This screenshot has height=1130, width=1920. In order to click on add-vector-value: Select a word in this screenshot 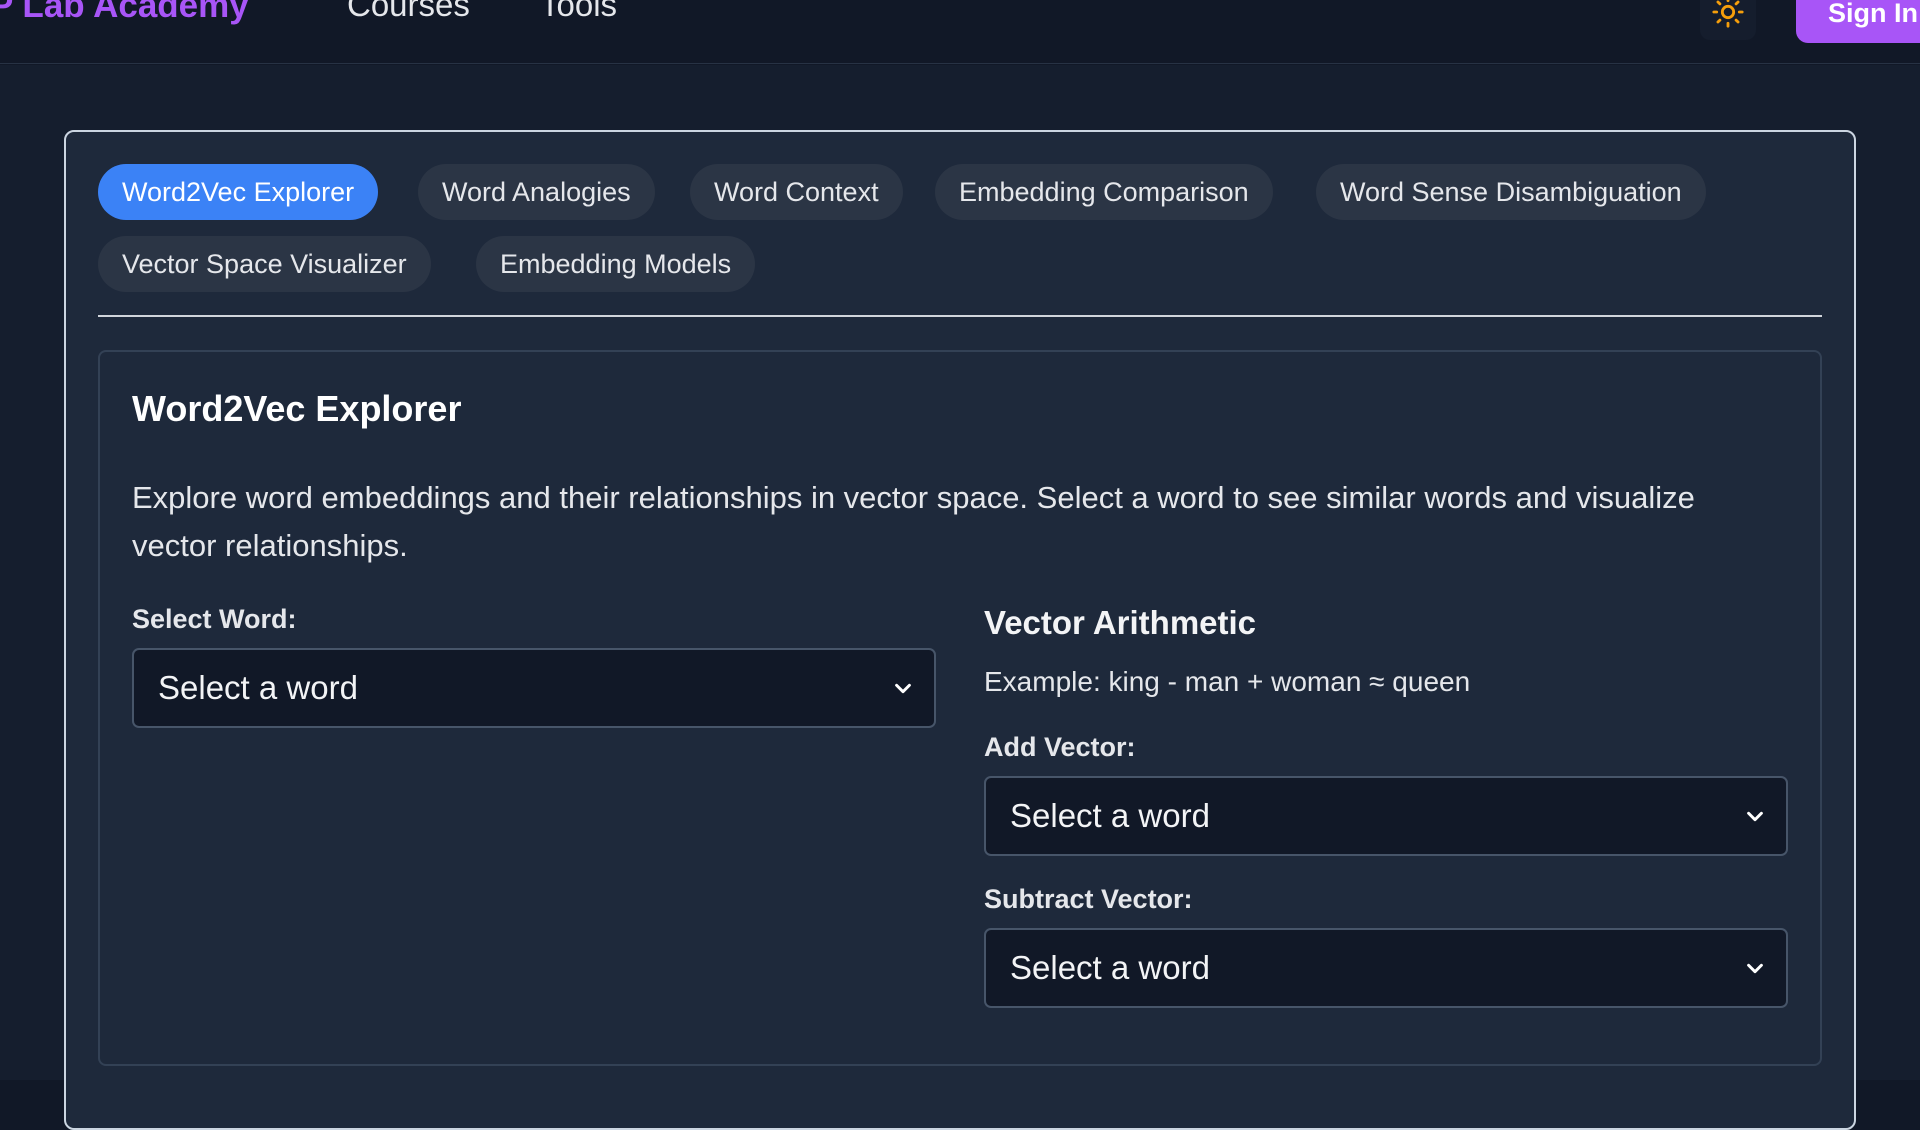, I will do `click(1110, 815)`.